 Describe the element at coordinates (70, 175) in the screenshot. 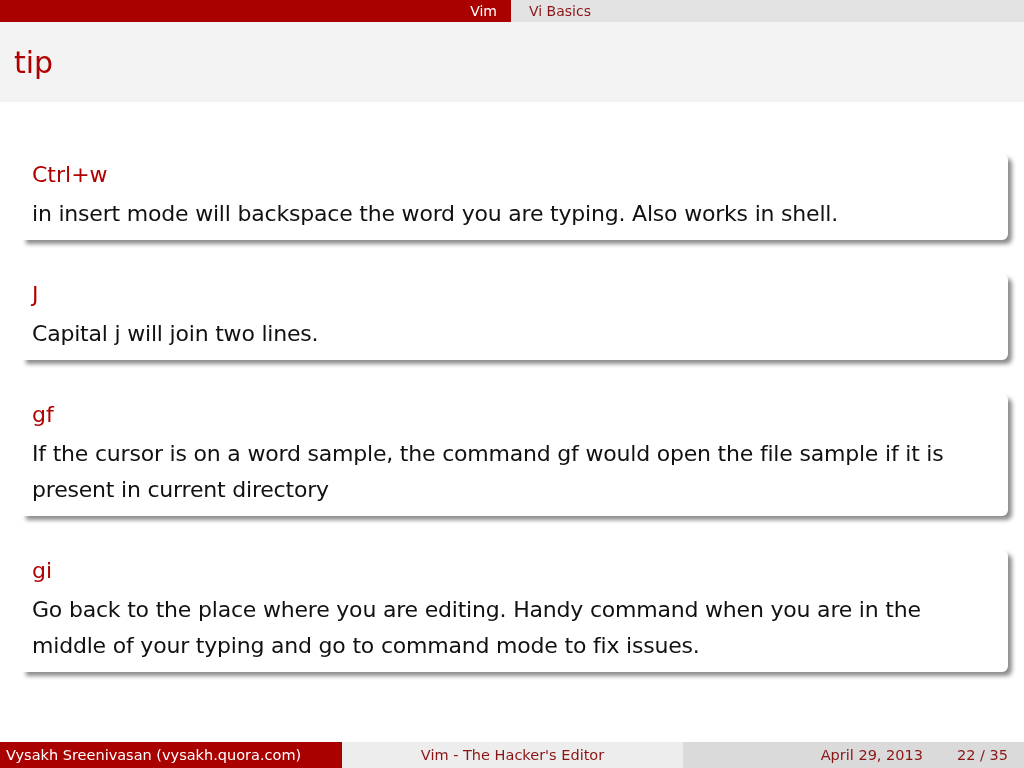

I see `block-title: Ctrl+w` at that location.